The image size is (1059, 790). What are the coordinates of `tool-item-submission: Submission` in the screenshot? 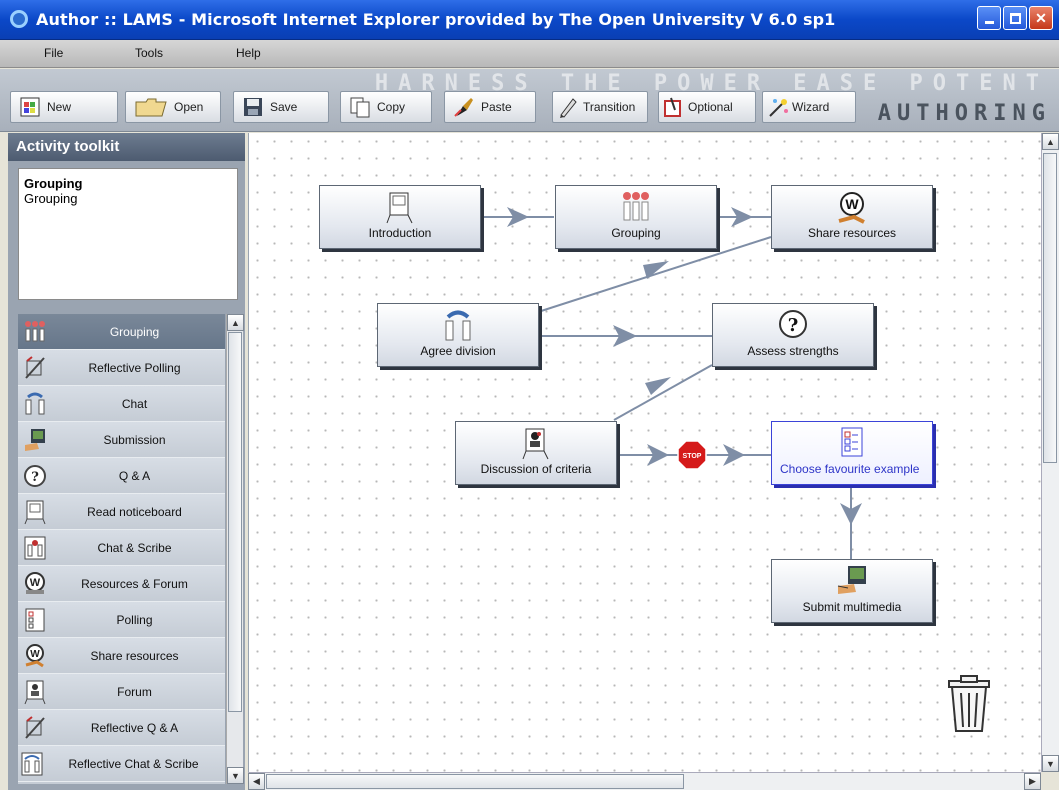 It's located at (121, 440).